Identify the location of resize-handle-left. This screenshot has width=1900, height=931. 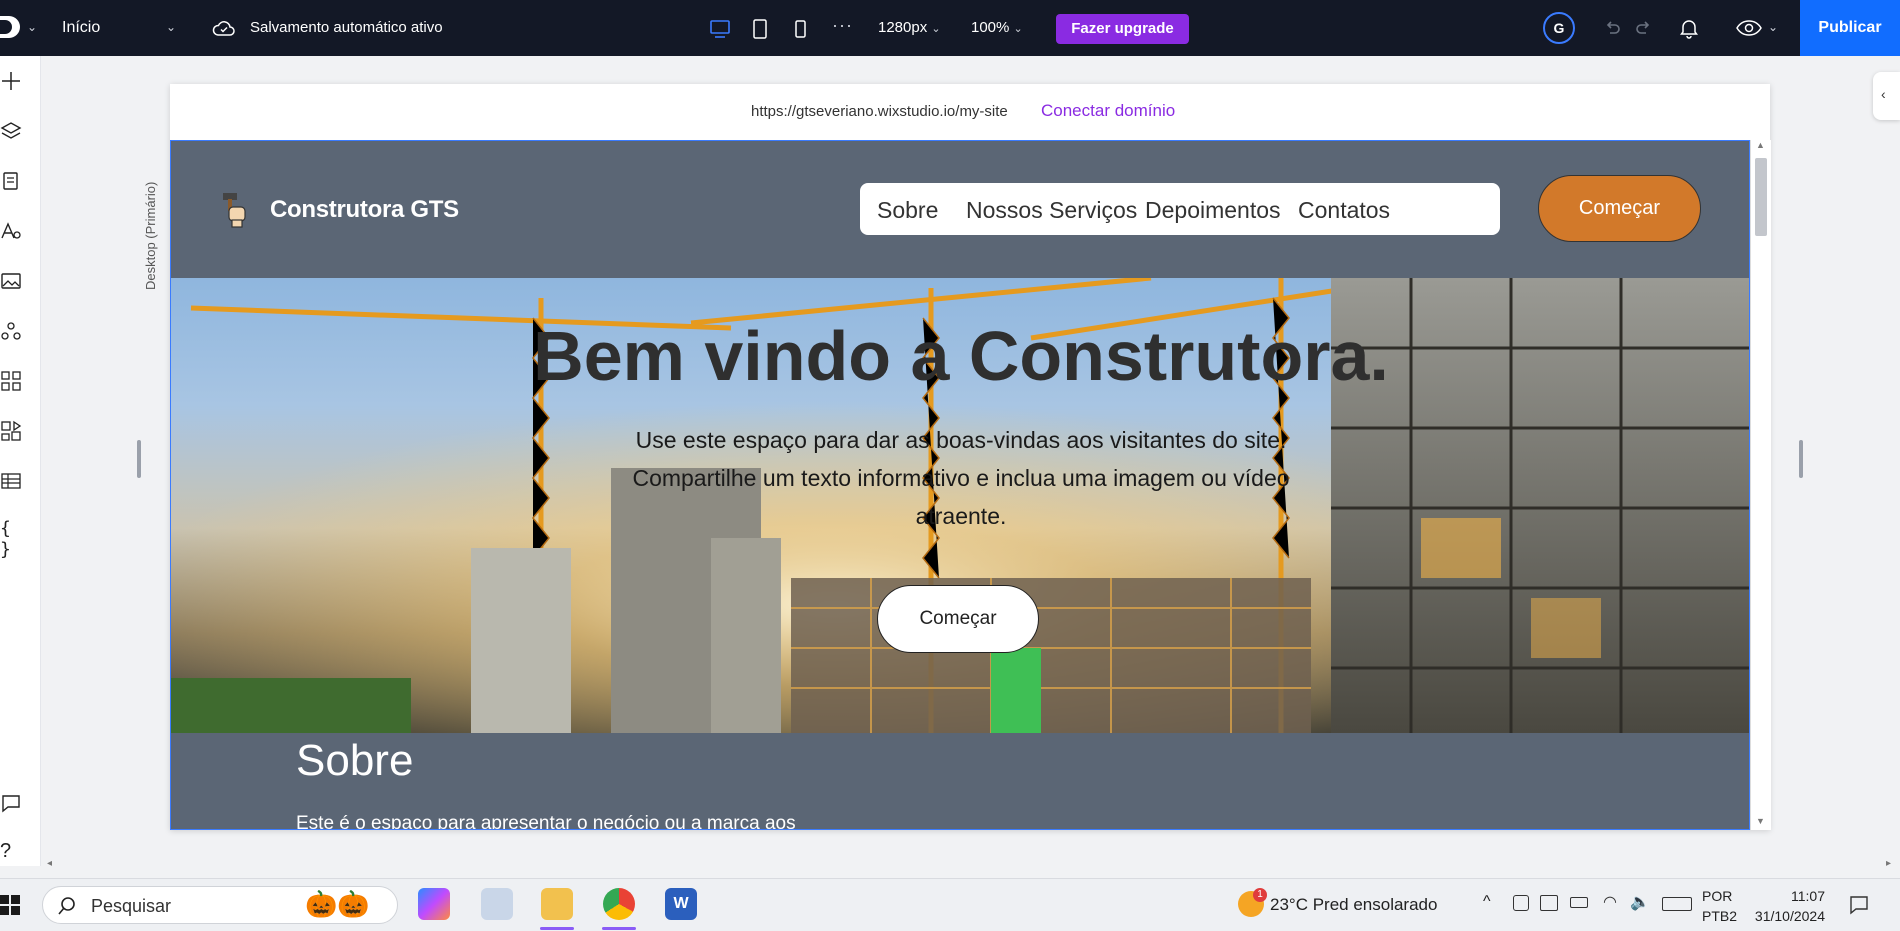
(139, 459).